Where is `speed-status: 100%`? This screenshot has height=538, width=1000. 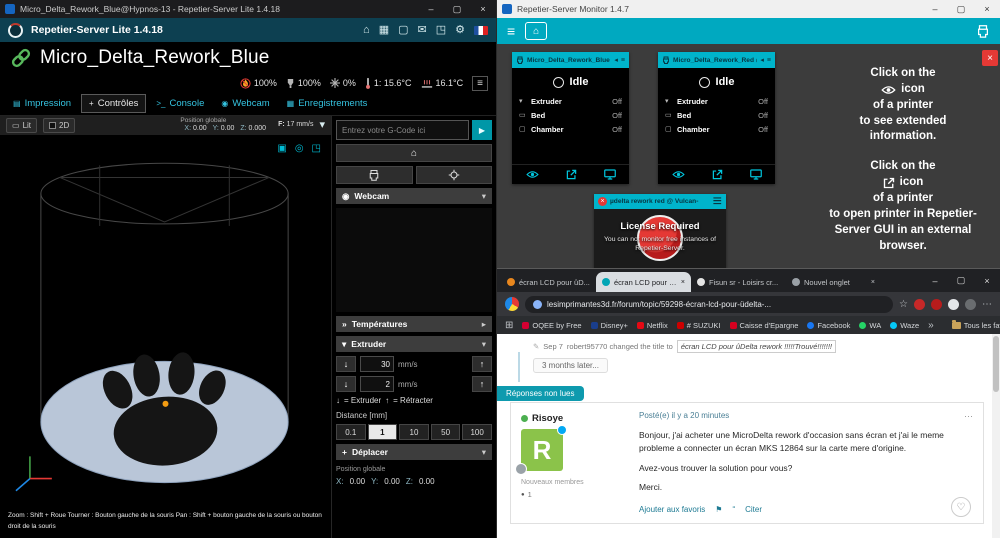
speed-status: 100% is located at coordinates (303, 83).